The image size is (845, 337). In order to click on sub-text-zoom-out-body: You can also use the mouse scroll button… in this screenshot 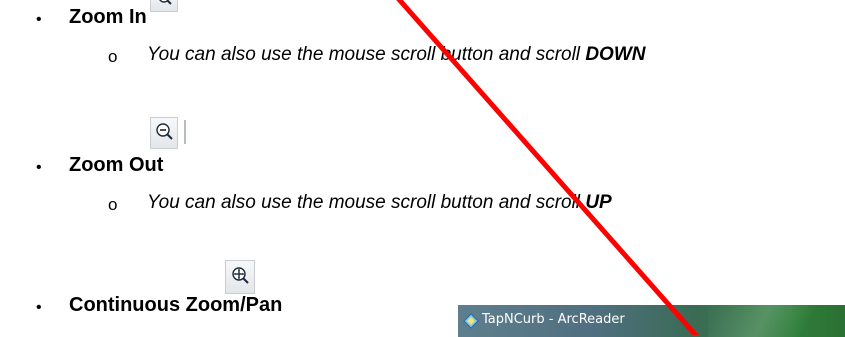, I will do `click(366, 202)`.